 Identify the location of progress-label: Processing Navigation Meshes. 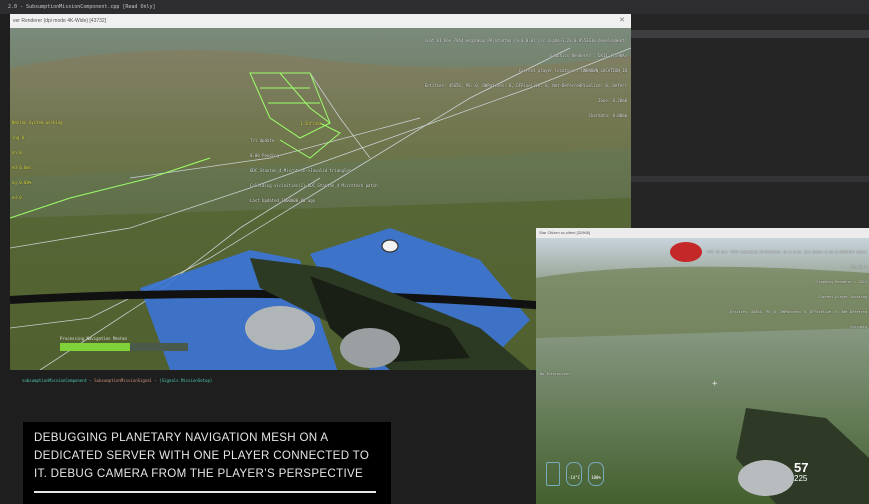
(94, 338).